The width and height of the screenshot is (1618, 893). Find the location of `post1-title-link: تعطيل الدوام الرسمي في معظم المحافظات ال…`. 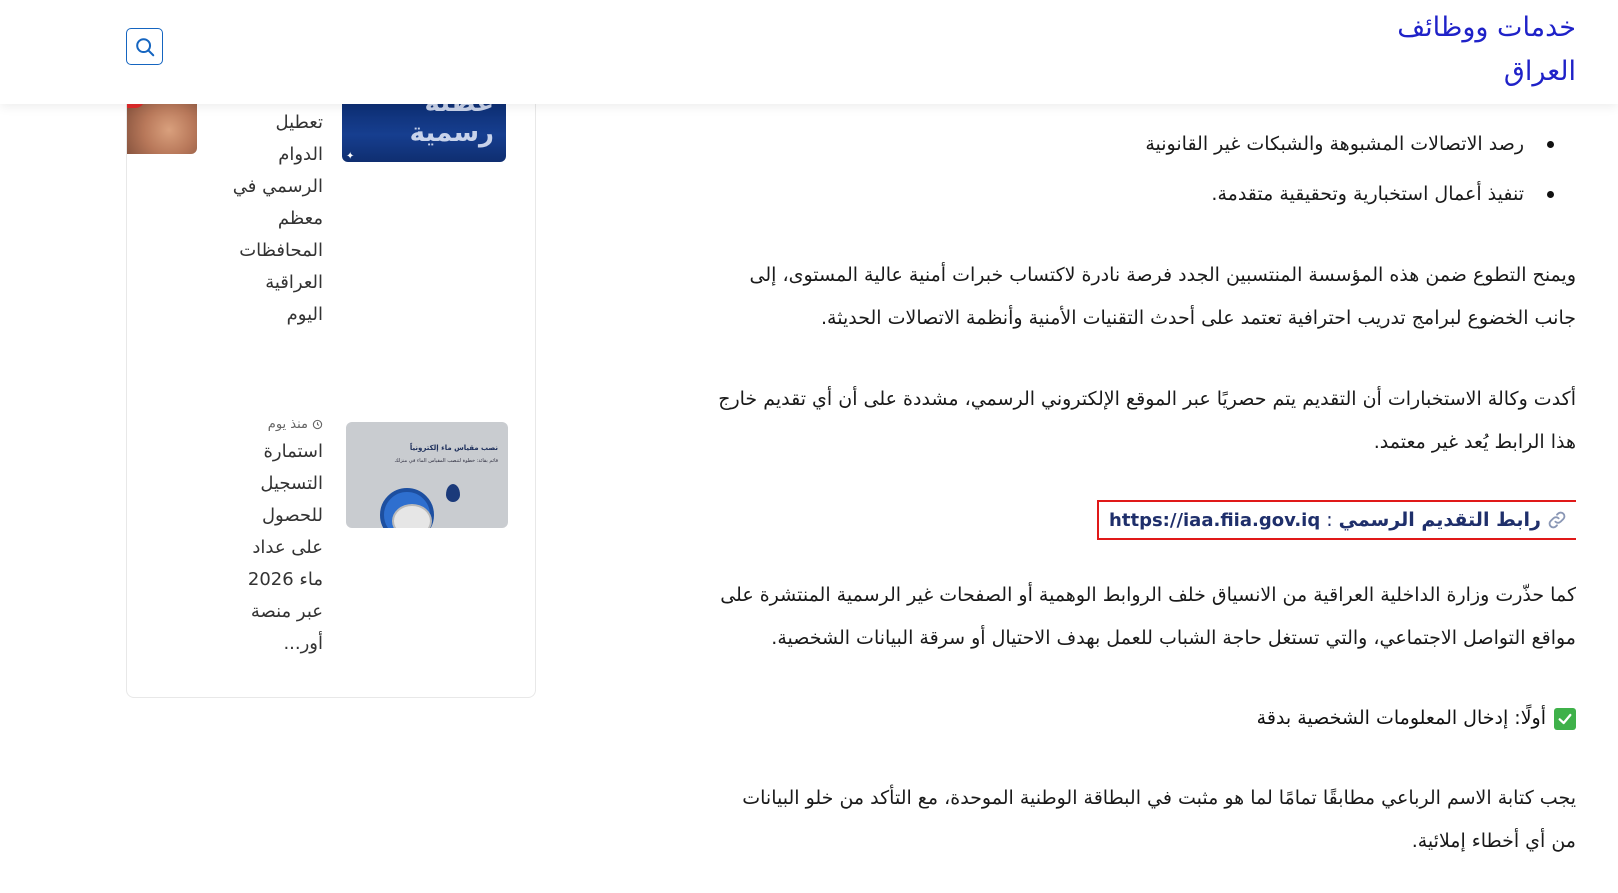

post1-title-link: تعطيل الدوام الرسمي في معظم المحافظات ال… is located at coordinates (273, 219).